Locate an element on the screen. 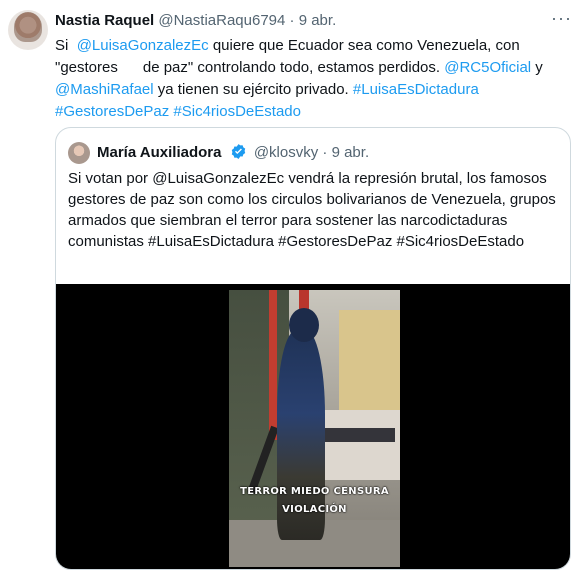 The image size is (579, 575). tweet-link: #Sic4riosDeEstado is located at coordinates (237, 111).